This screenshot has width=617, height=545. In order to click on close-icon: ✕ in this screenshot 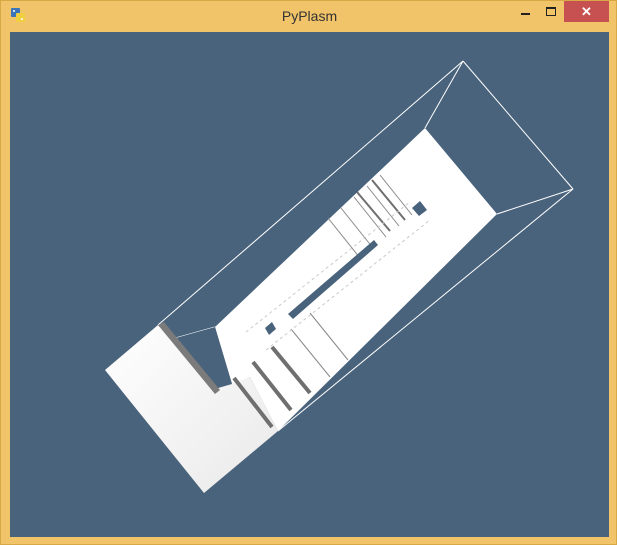, I will do `click(586, 11)`.